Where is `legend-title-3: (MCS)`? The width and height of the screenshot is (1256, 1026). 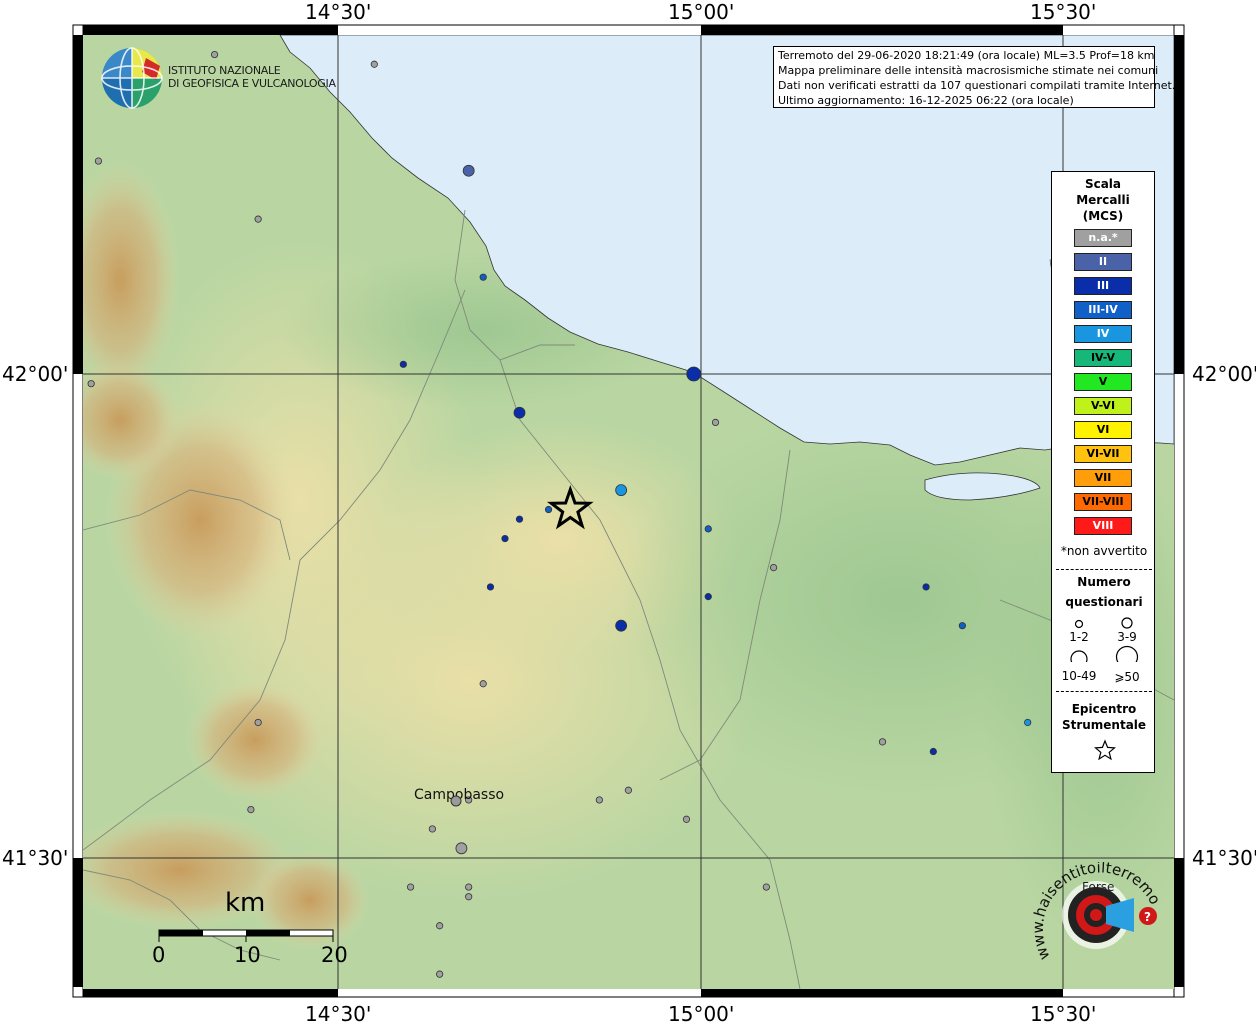
legend-title-3: (MCS) is located at coordinates (1103, 216).